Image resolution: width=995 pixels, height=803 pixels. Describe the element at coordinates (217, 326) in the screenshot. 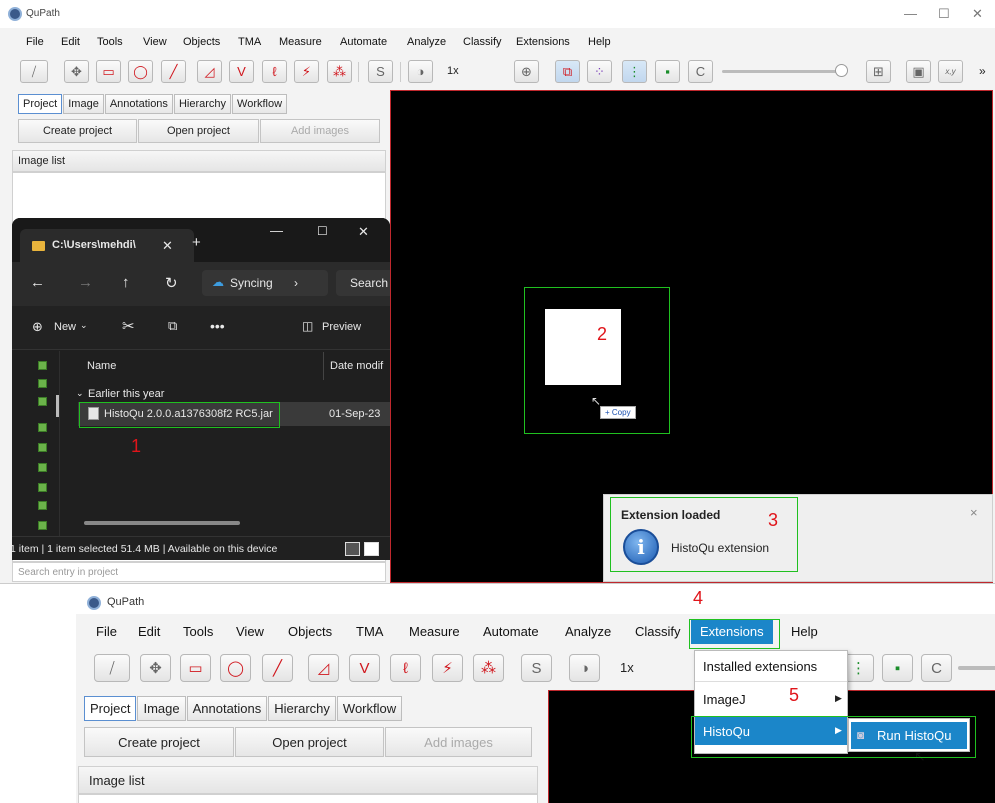

I see `more-icon: •••` at that location.